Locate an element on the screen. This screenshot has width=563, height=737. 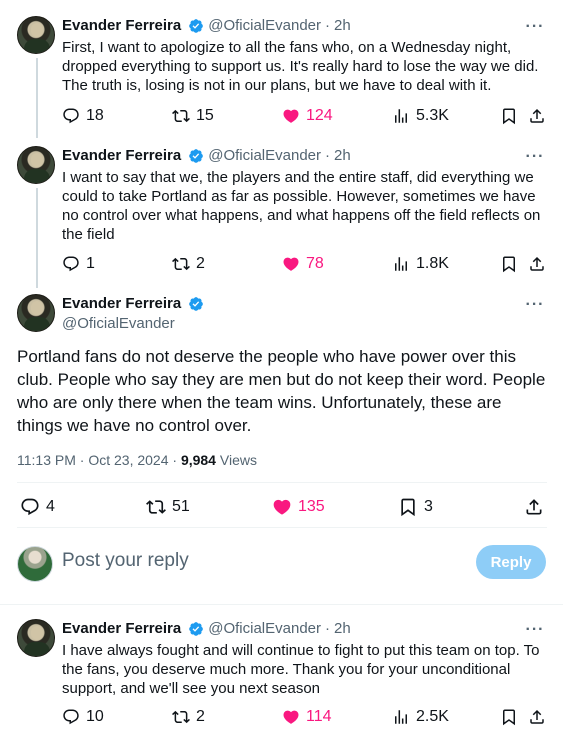
views-count: 2.5K is located at coordinates (432, 716).